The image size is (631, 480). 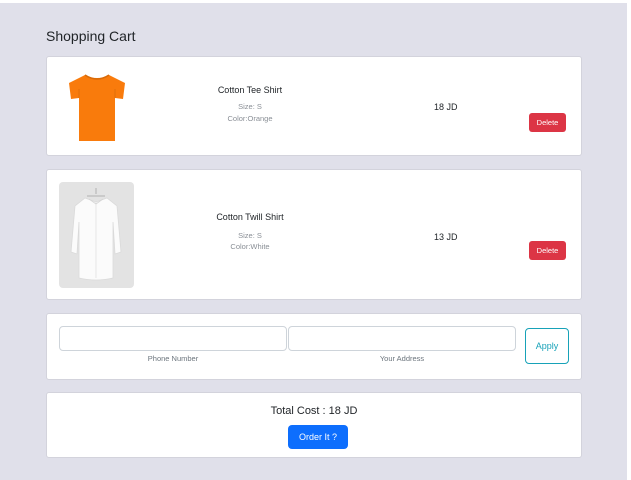 What do you see at coordinates (250, 246) in the screenshot?
I see `product-color: Color:White` at bounding box center [250, 246].